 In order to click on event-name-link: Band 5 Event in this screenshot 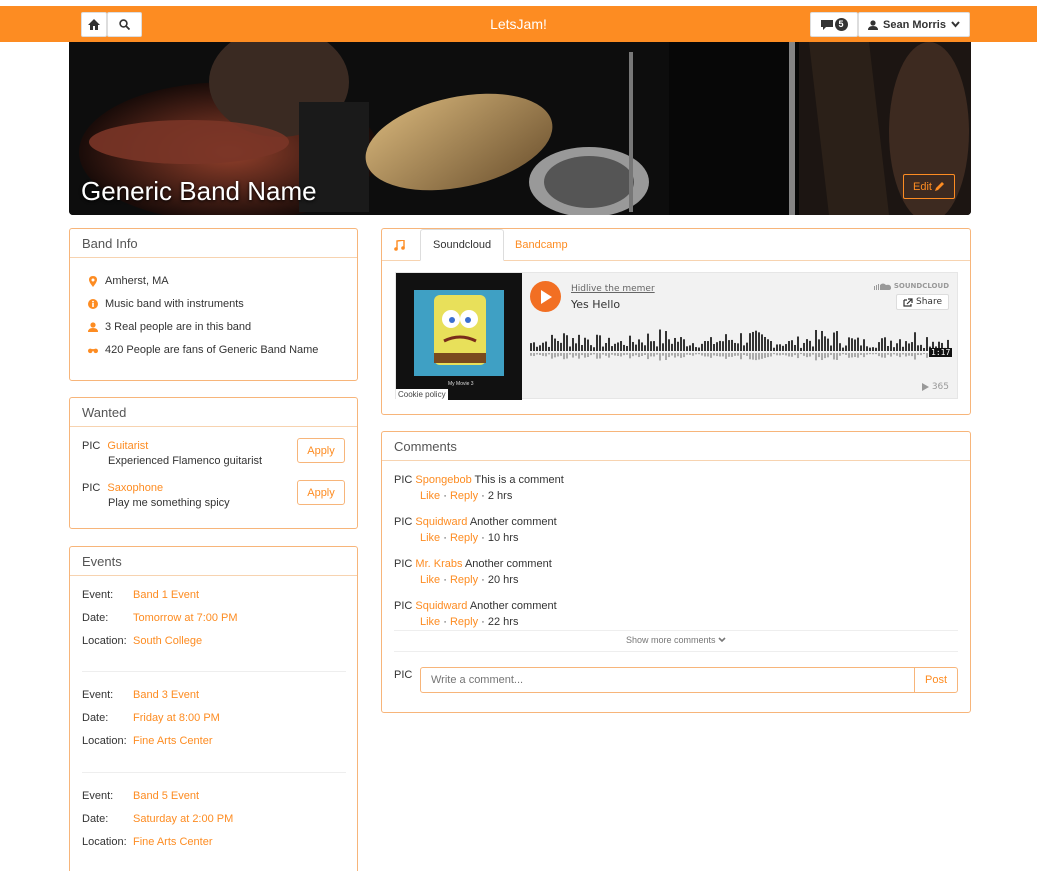, I will do `click(166, 796)`.